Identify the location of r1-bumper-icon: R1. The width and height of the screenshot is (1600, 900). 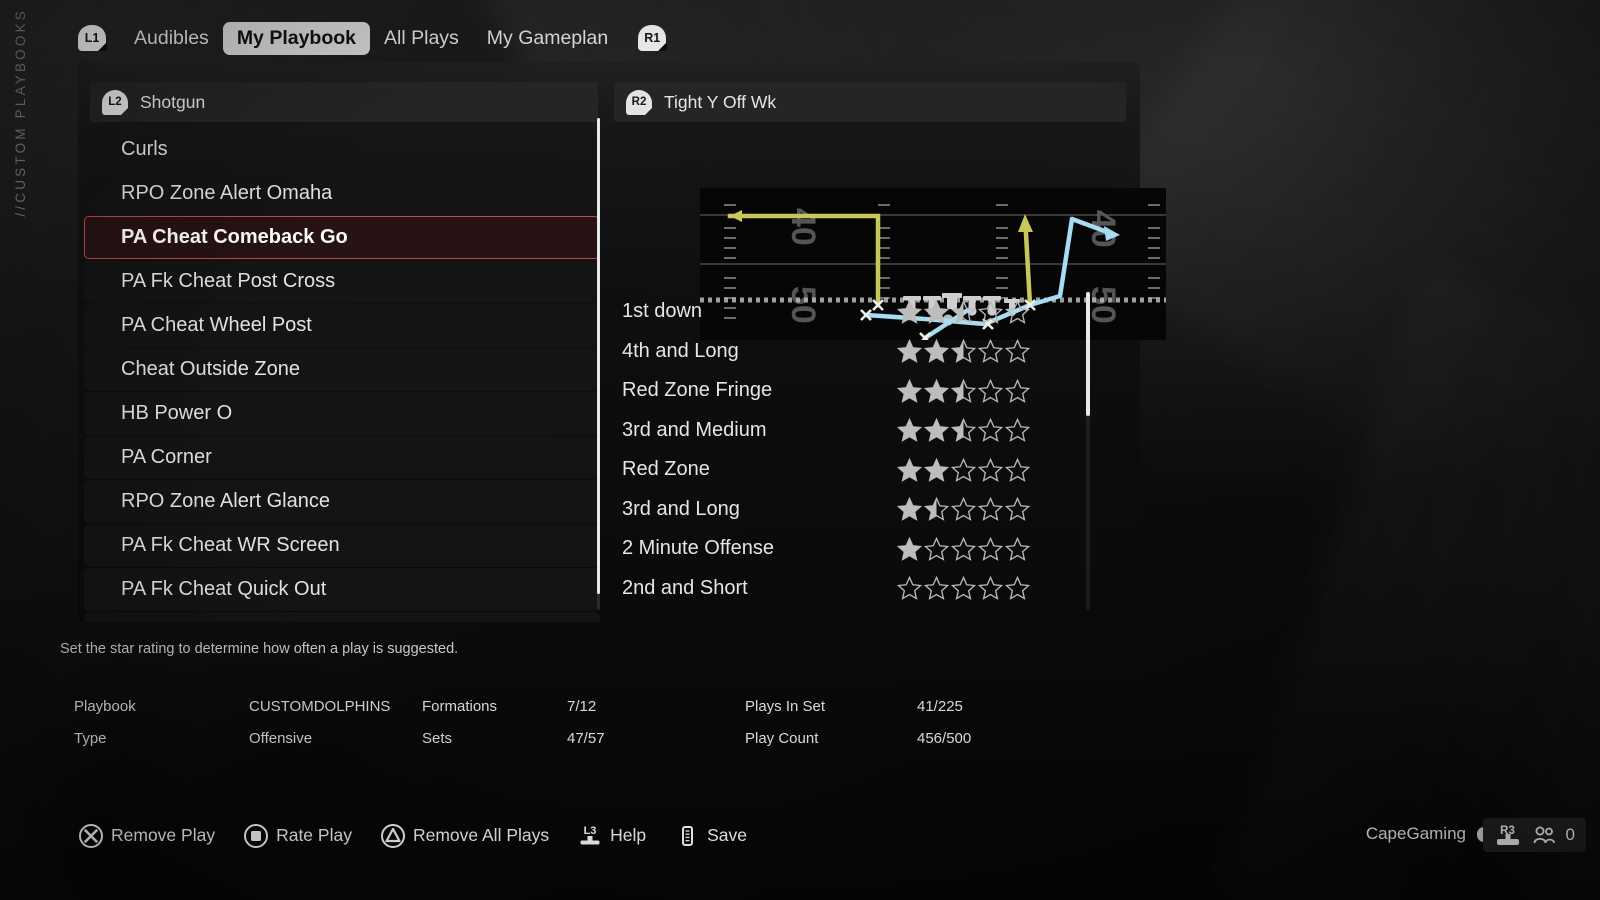
(653, 38).